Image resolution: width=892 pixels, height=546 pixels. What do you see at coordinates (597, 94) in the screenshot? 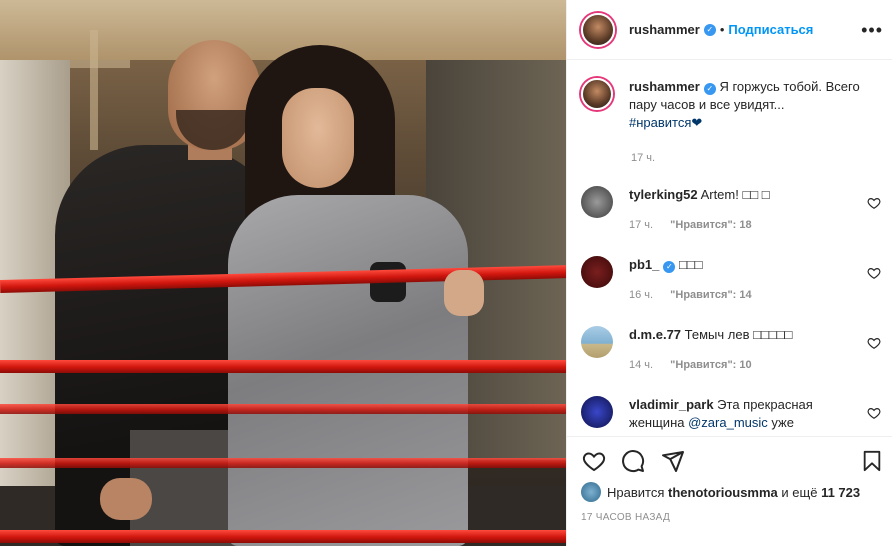
I see `caption-avatar` at bounding box center [597, 94].